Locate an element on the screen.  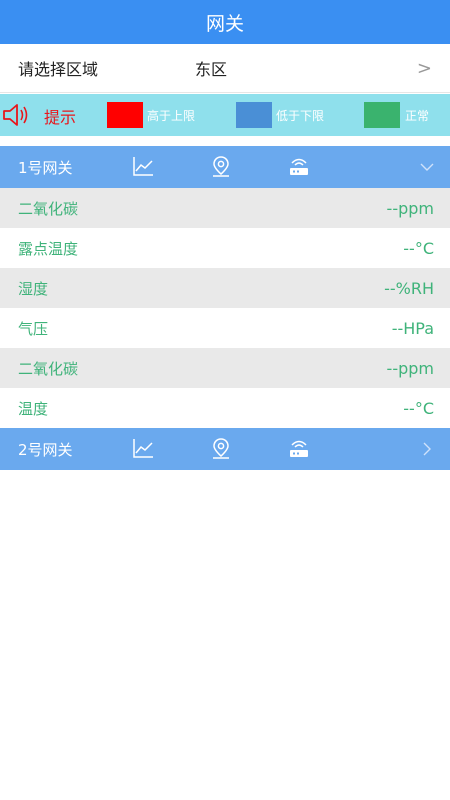
gateway-1-header: 1号网关 is located at coordinates (225, 167).